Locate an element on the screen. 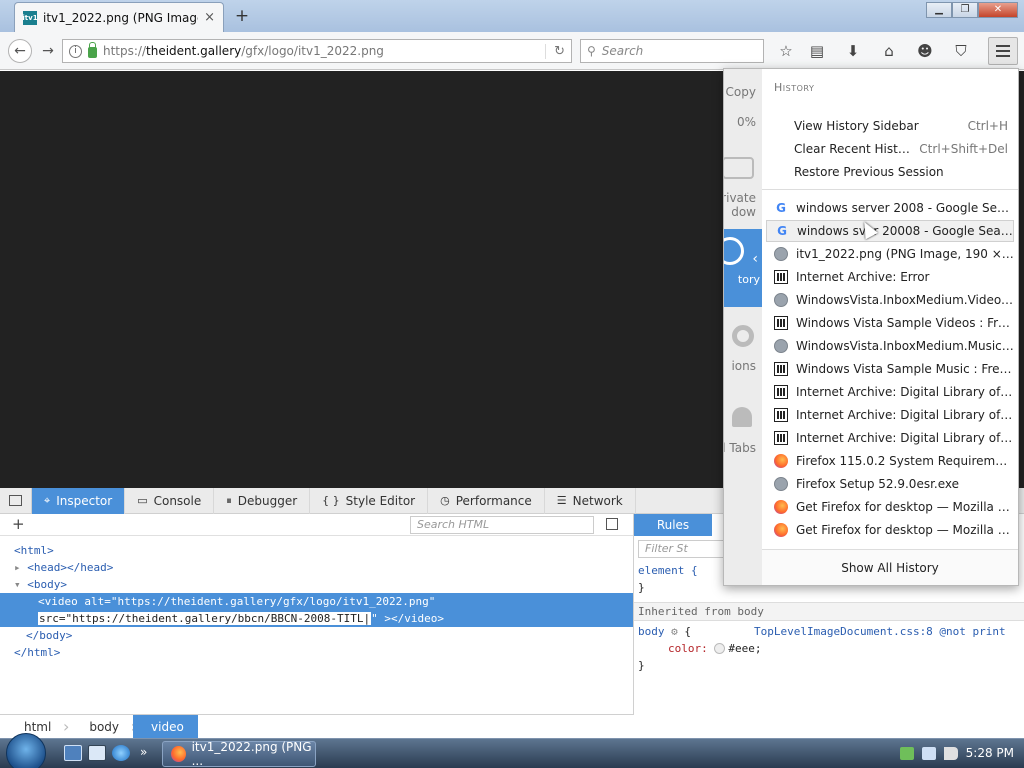  menu-window-label: dow is located at coordinates (743, 212).